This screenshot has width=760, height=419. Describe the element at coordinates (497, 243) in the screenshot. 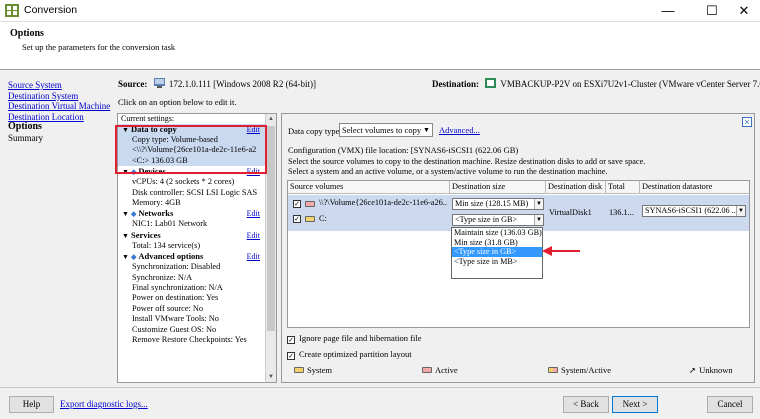

I see `size-option: Min size (31.8 GB)` at that location.